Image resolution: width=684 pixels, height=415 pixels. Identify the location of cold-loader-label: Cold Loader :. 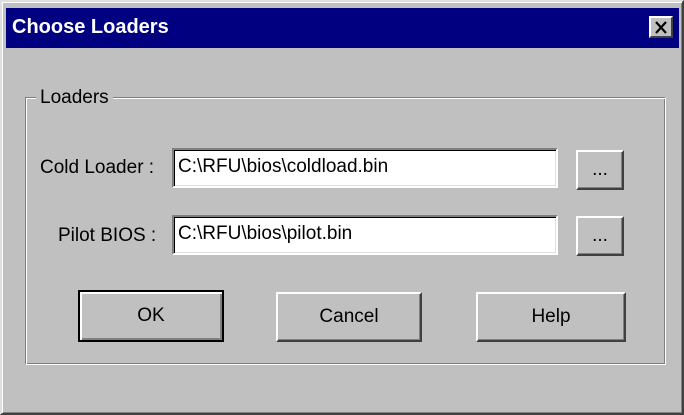
(97, 167).